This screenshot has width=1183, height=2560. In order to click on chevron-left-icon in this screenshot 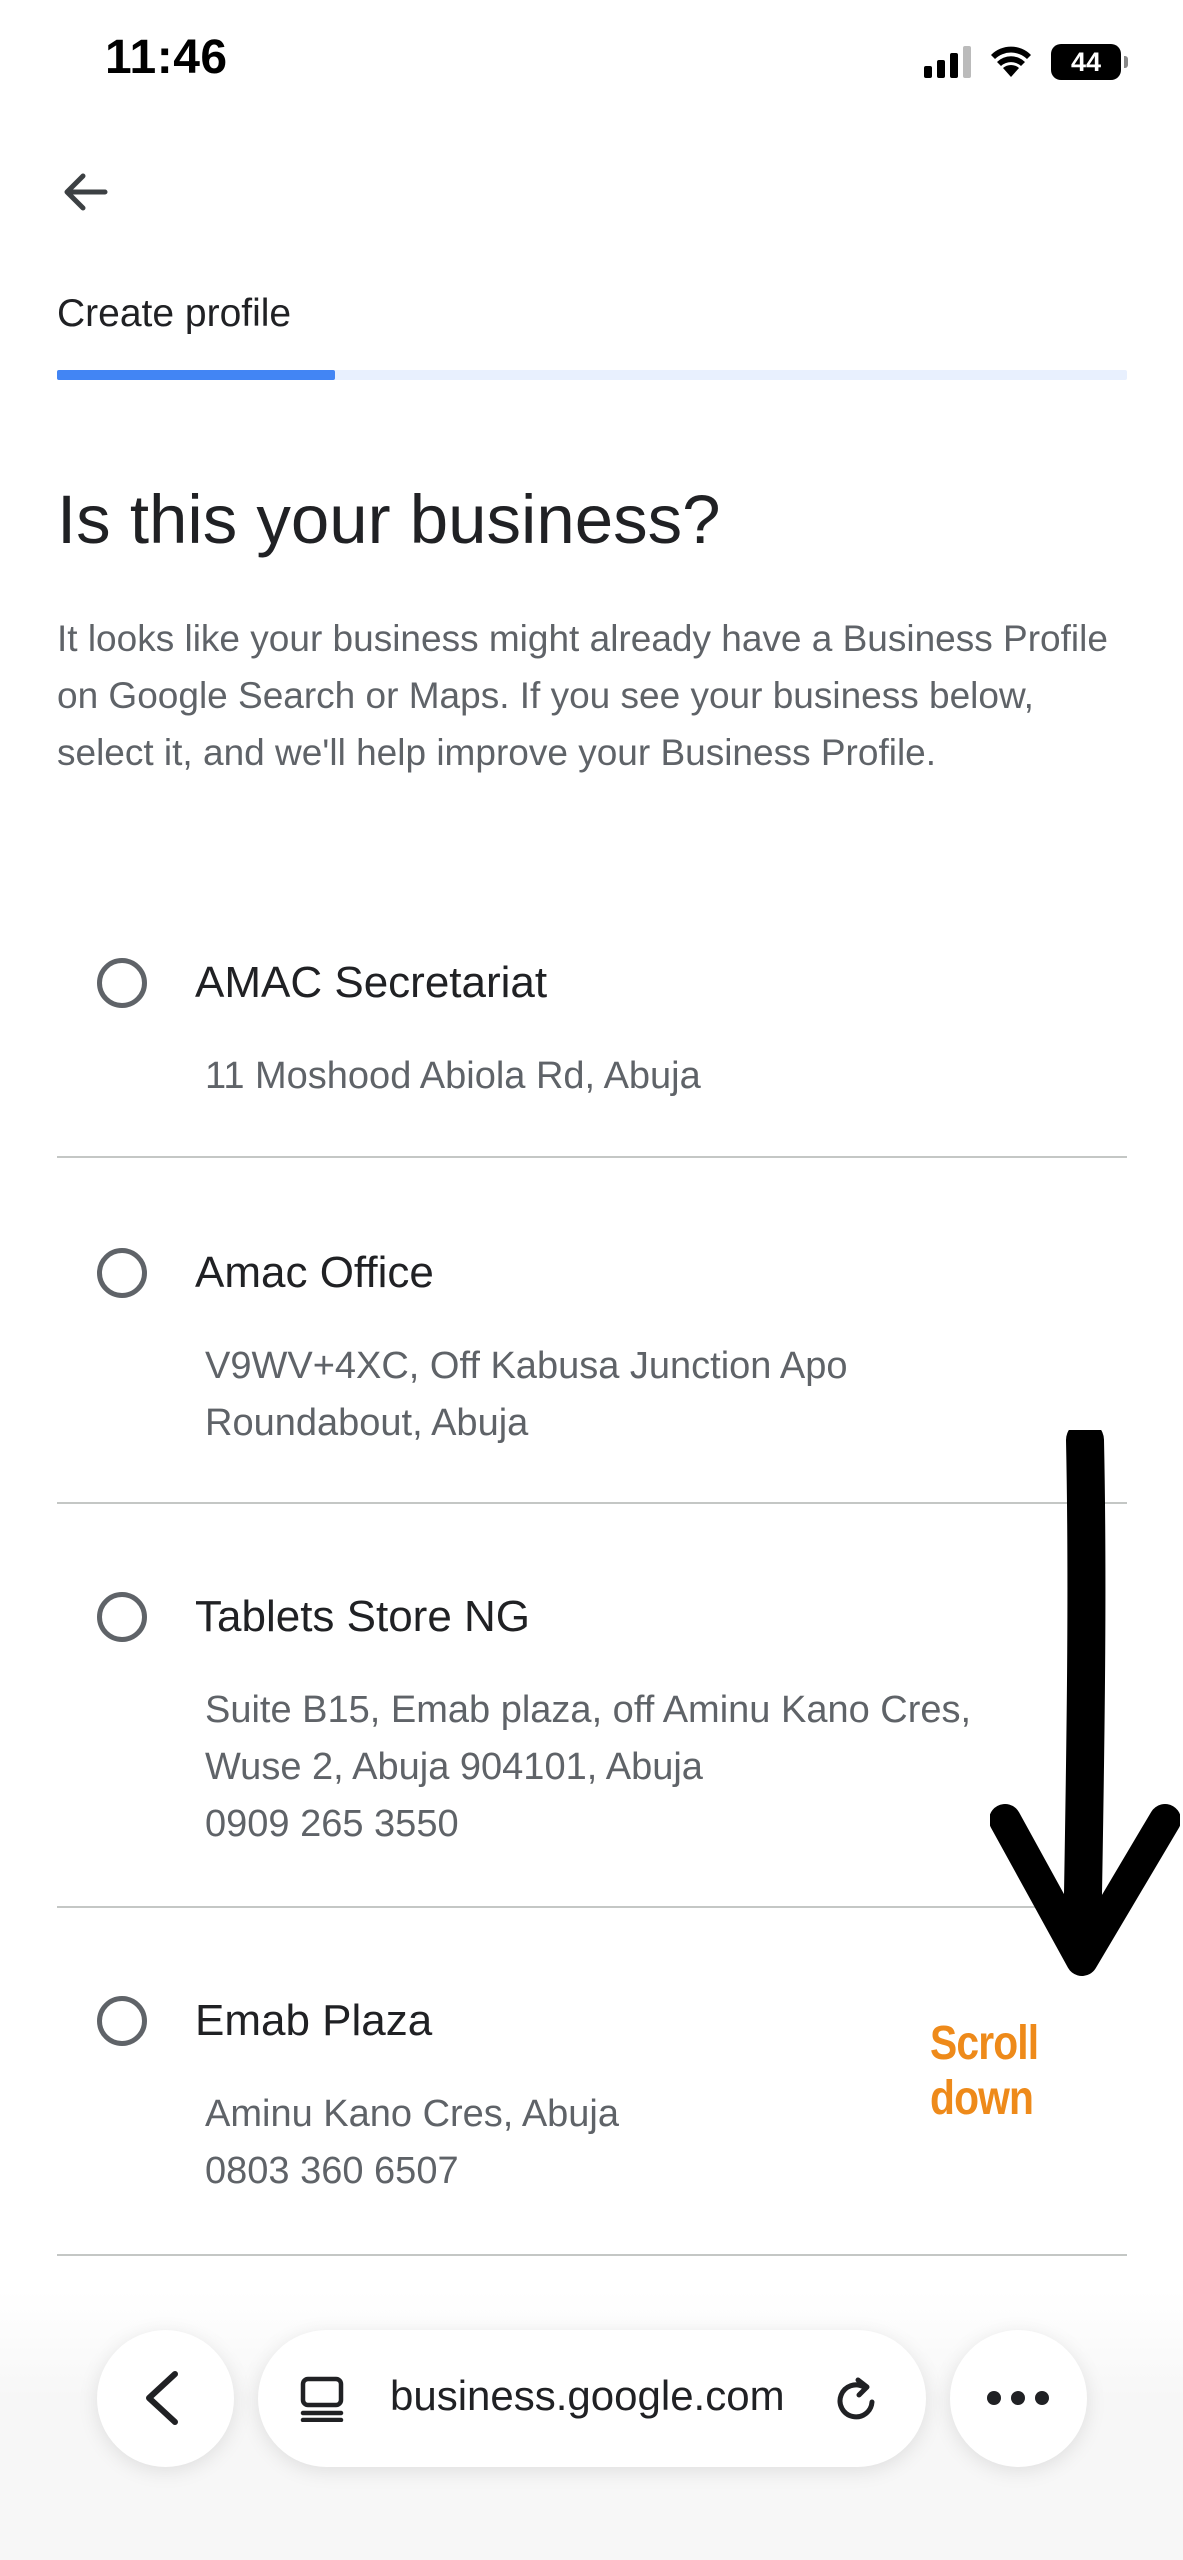, I will do `click(162, 2398)`.